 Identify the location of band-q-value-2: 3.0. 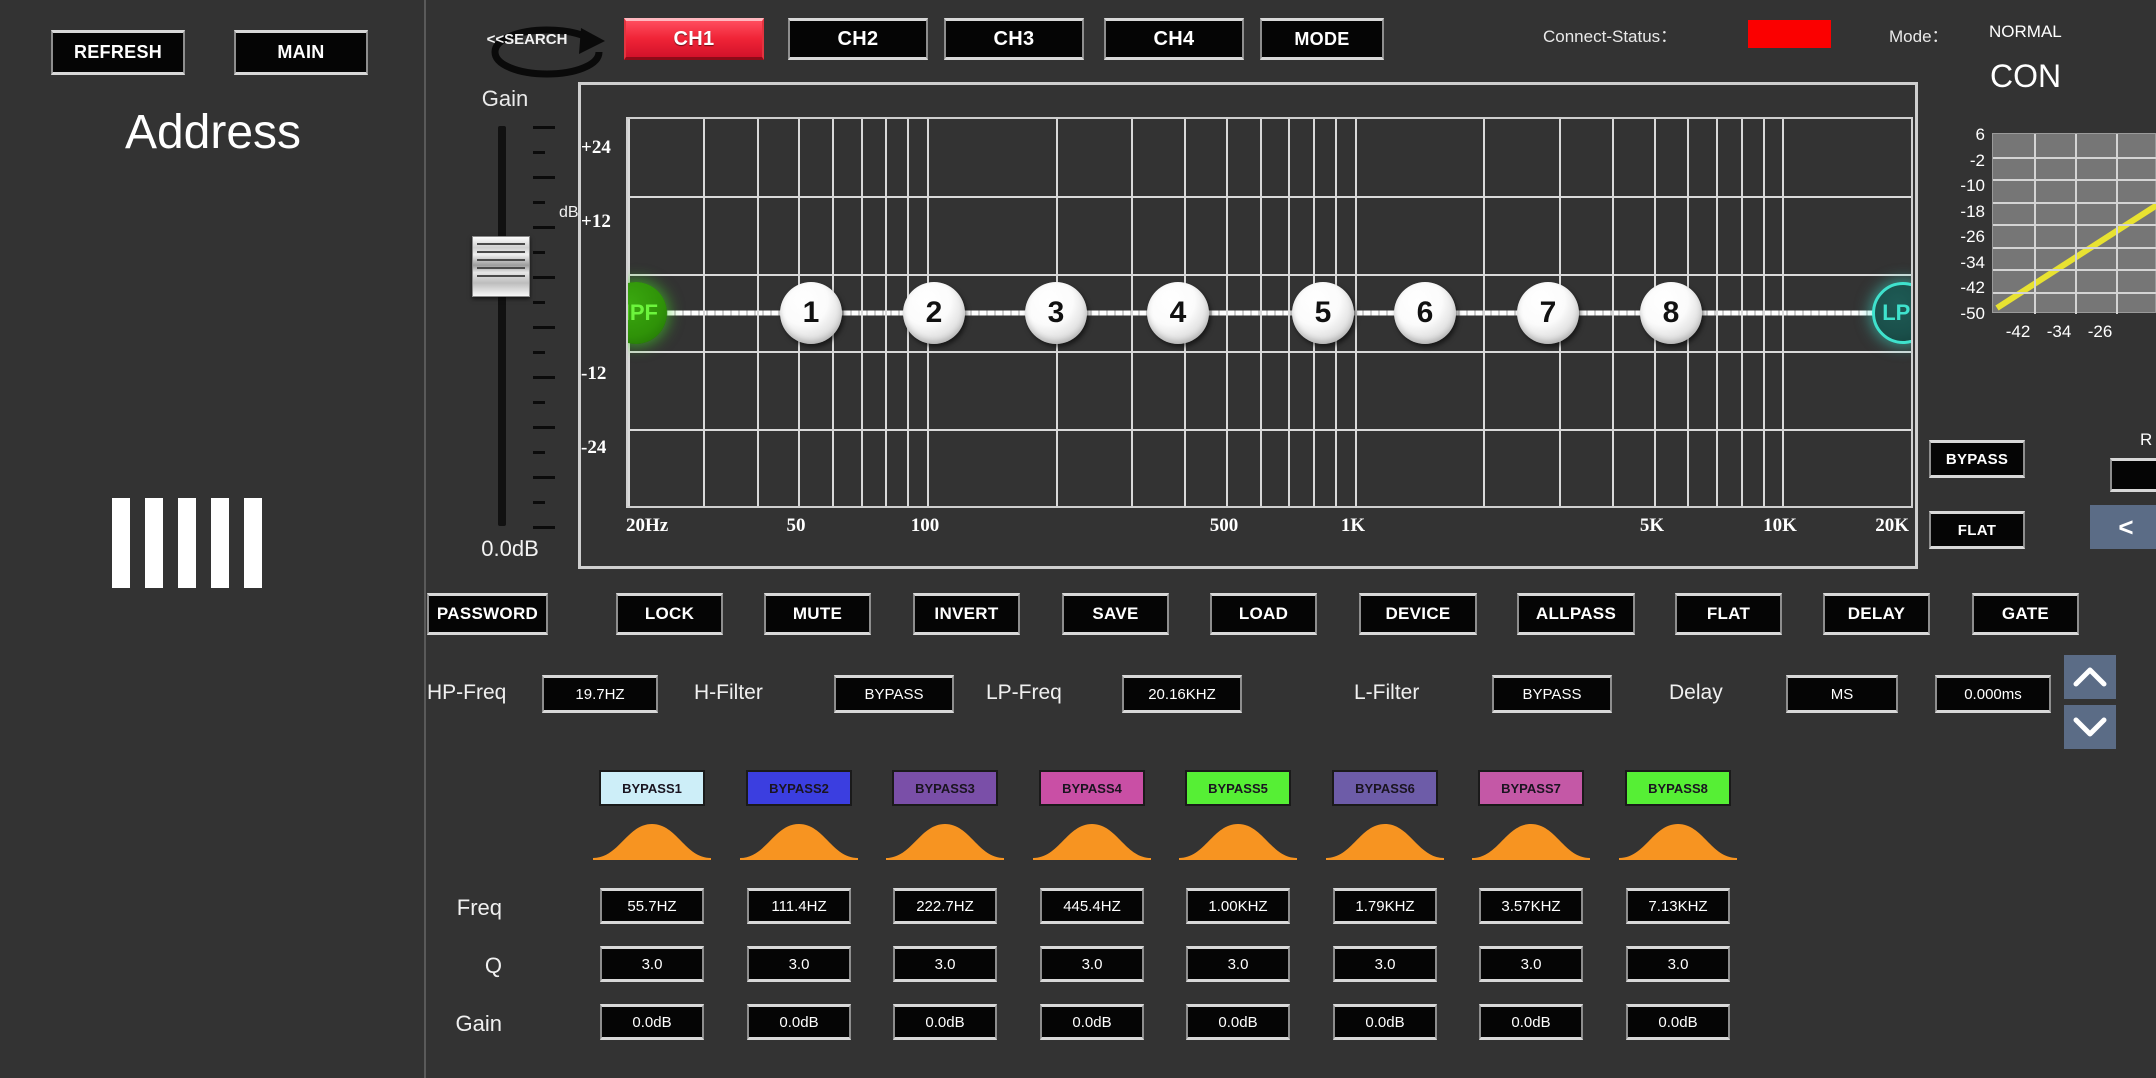
(799, 964).